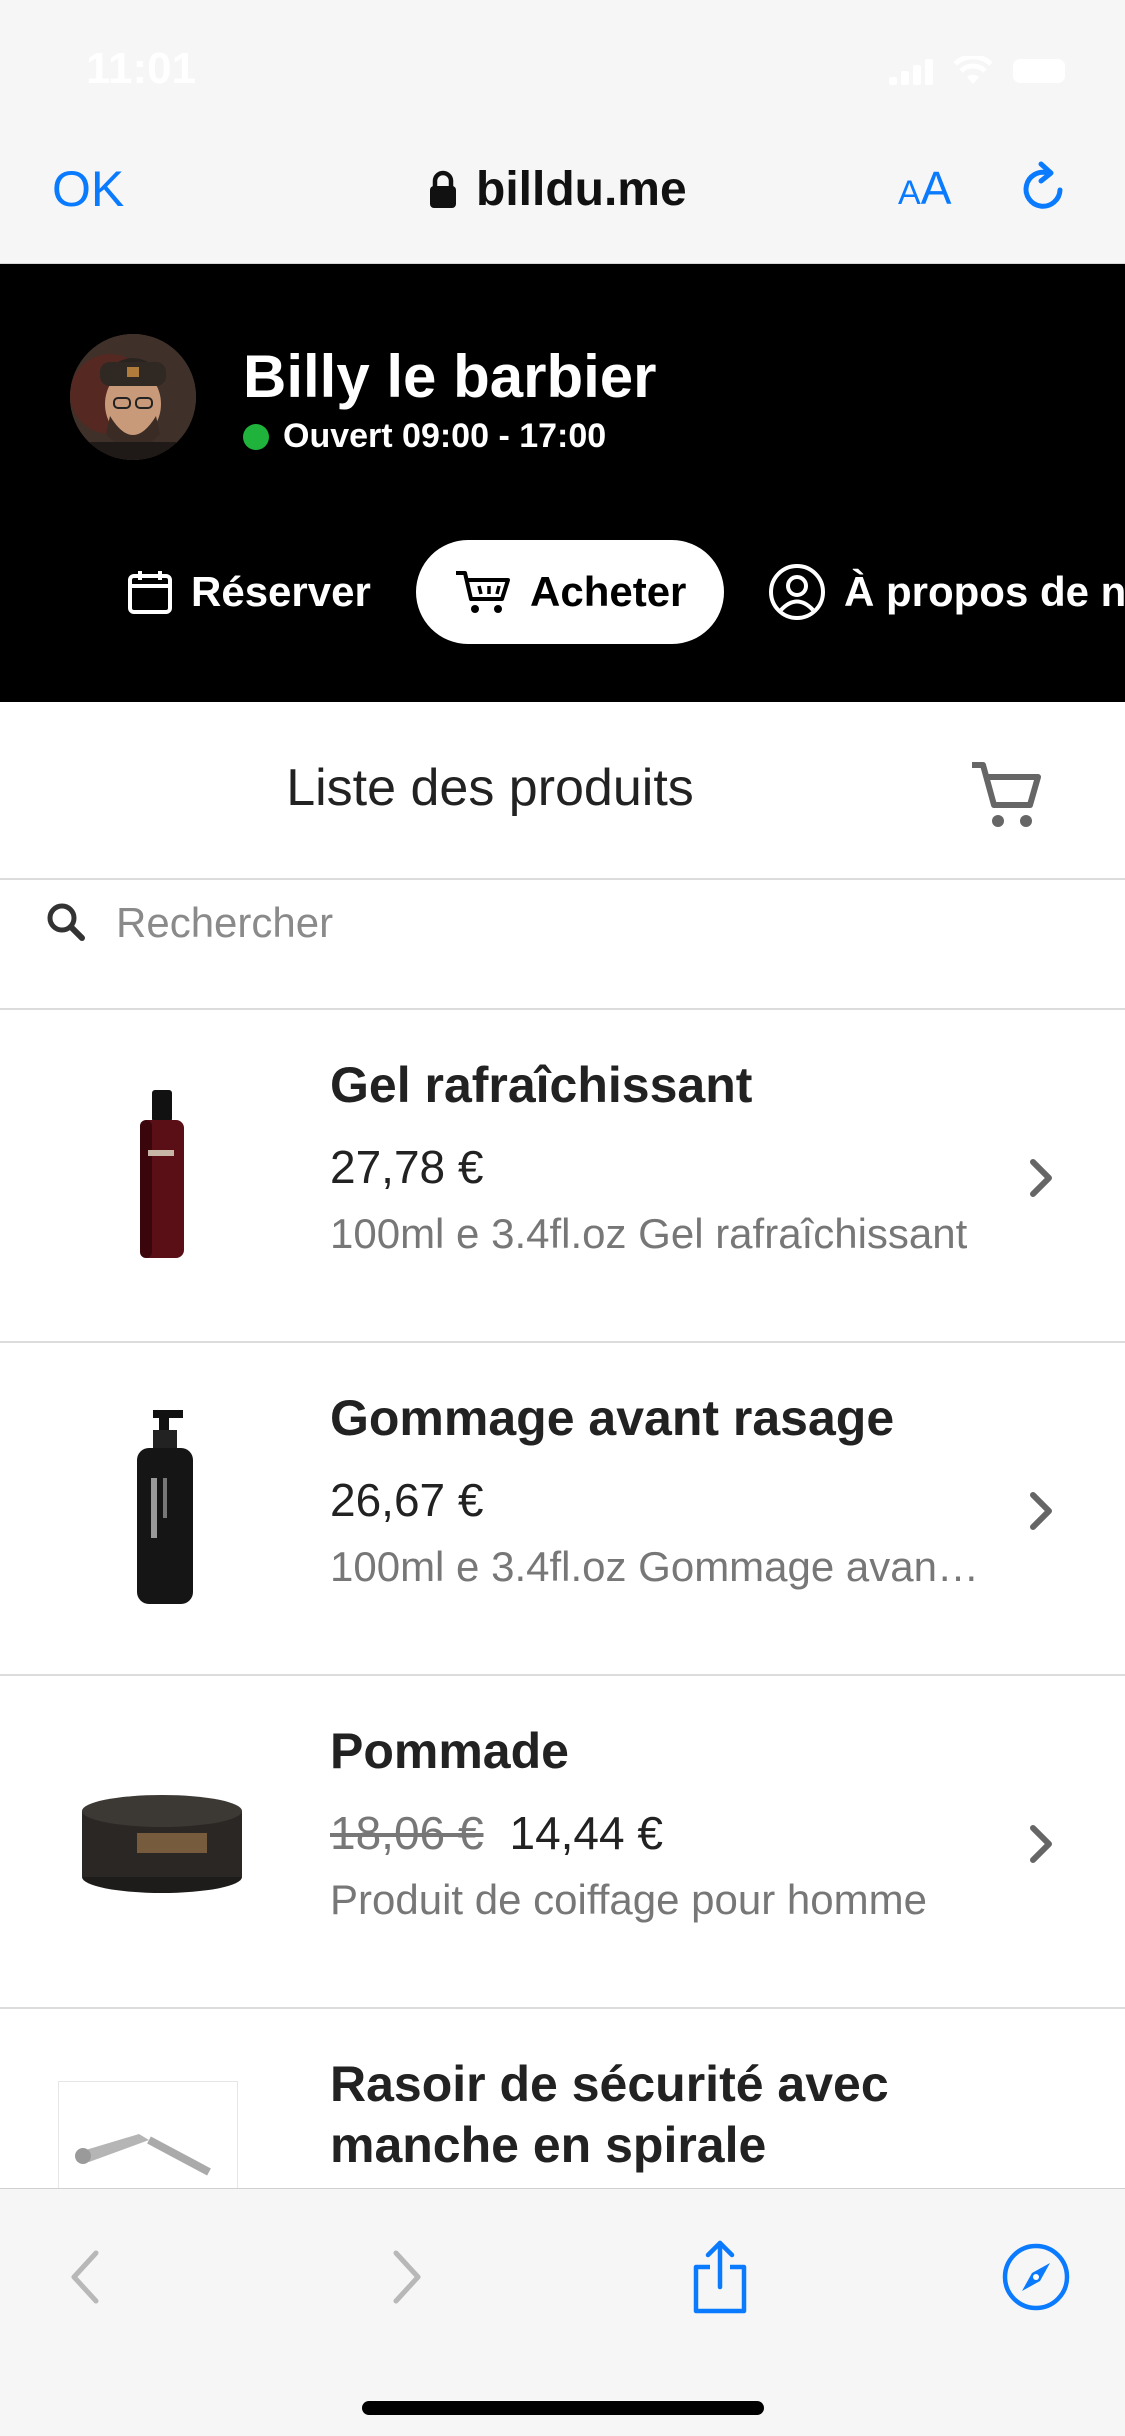  I want to click on address-bar: billdu.me, so click(557, 189).